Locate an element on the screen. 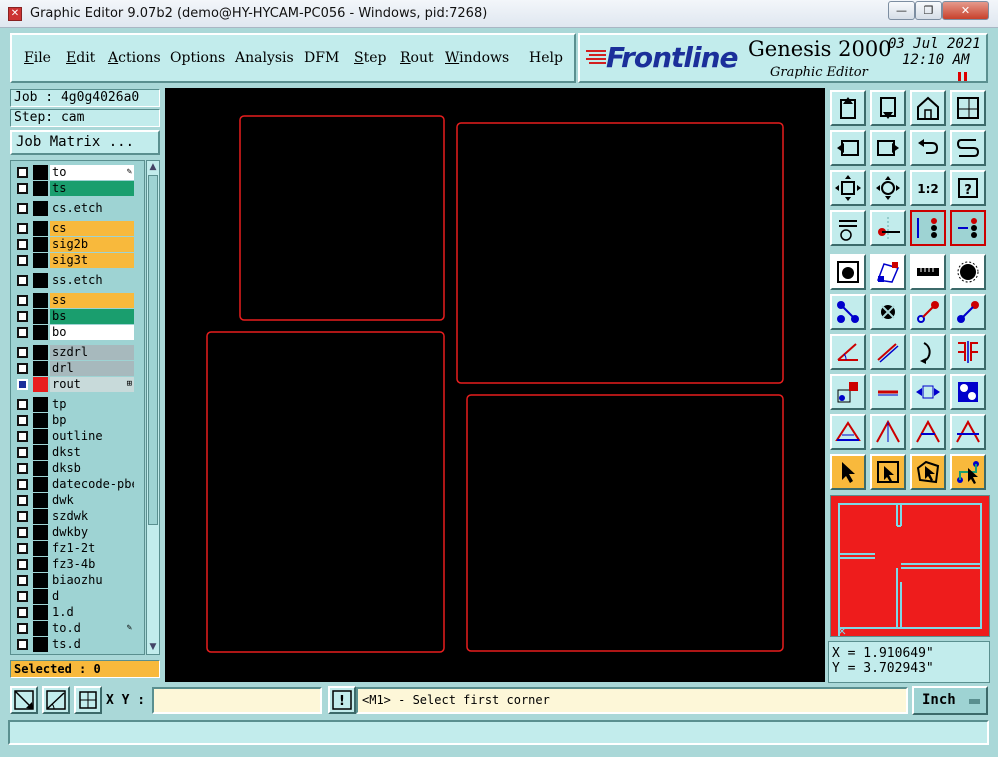 The image size is (998, 757). menu-actions: Actions is located at coordinates (134, 58).